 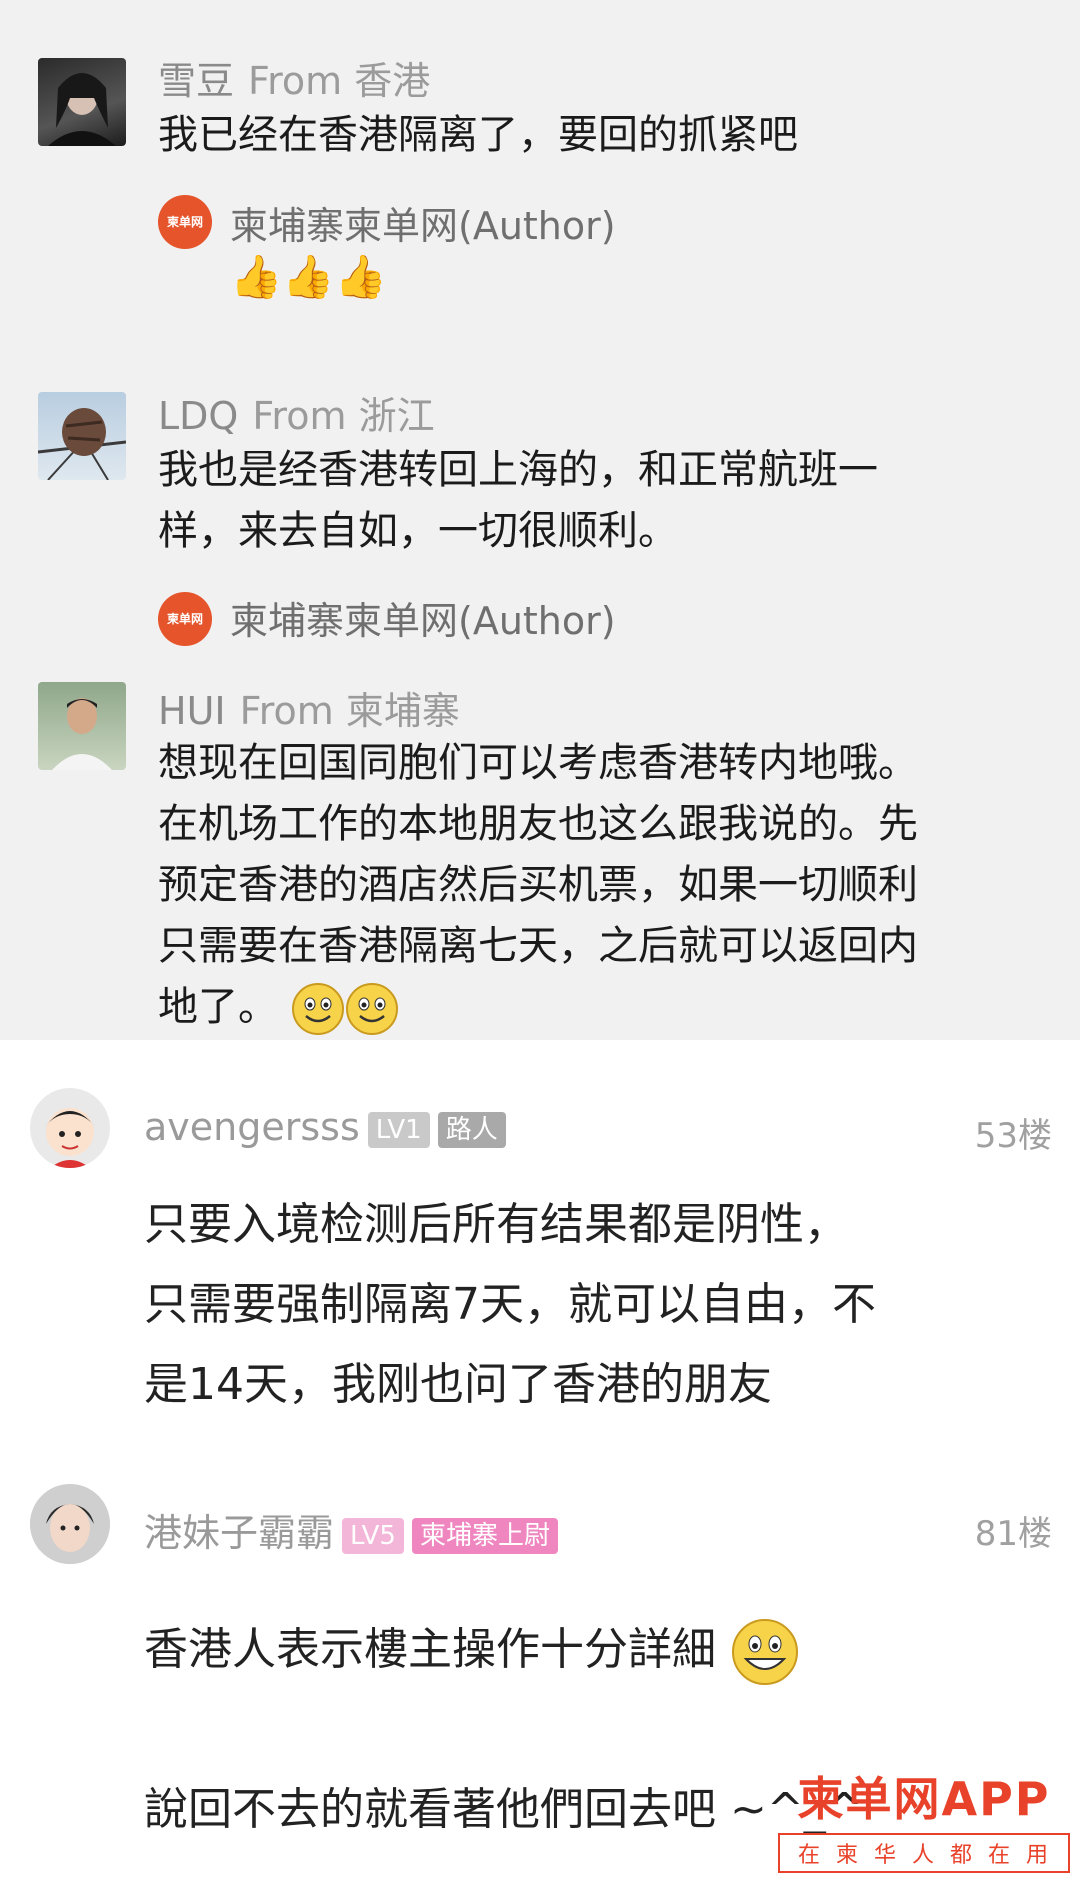 What do you see at coordinates (418, 531) in the screenshot?
I see `comment-text-line: 样，来去自如，一切很顺利。` at bounding box center [418, 531].